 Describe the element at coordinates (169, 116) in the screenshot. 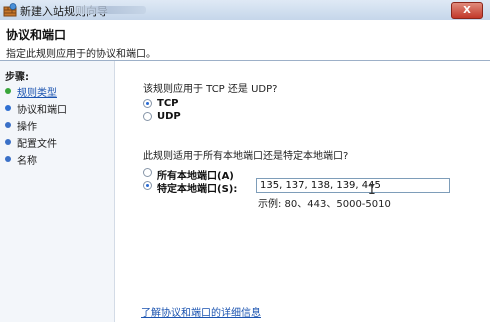

I see `radio-udp-label: UDP` at that location.